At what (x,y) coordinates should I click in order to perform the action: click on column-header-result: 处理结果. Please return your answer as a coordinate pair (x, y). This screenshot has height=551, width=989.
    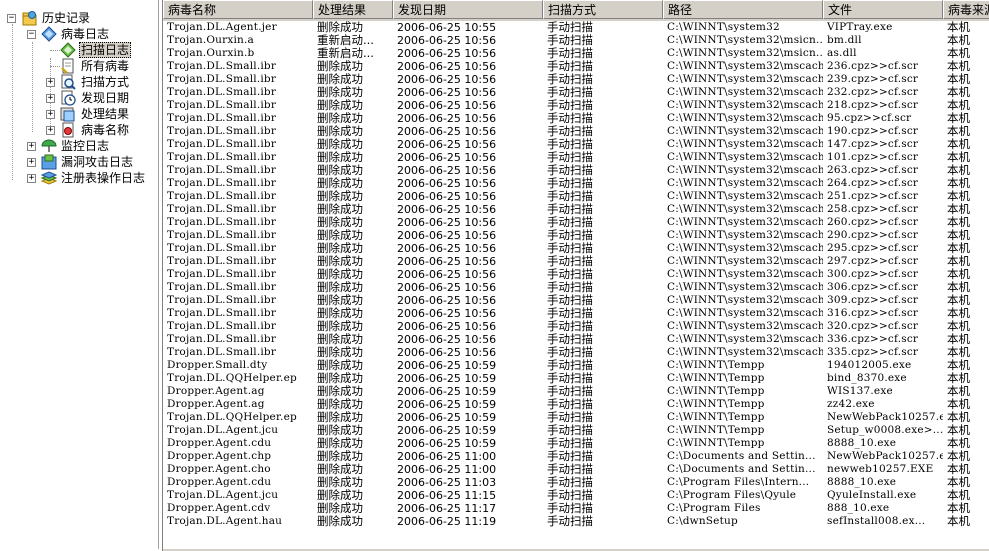
    Looking at the image, I should click on (353, 9).